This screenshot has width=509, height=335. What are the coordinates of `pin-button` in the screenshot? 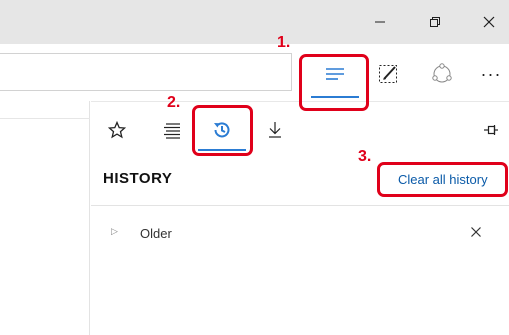 It's located at (491, 130).